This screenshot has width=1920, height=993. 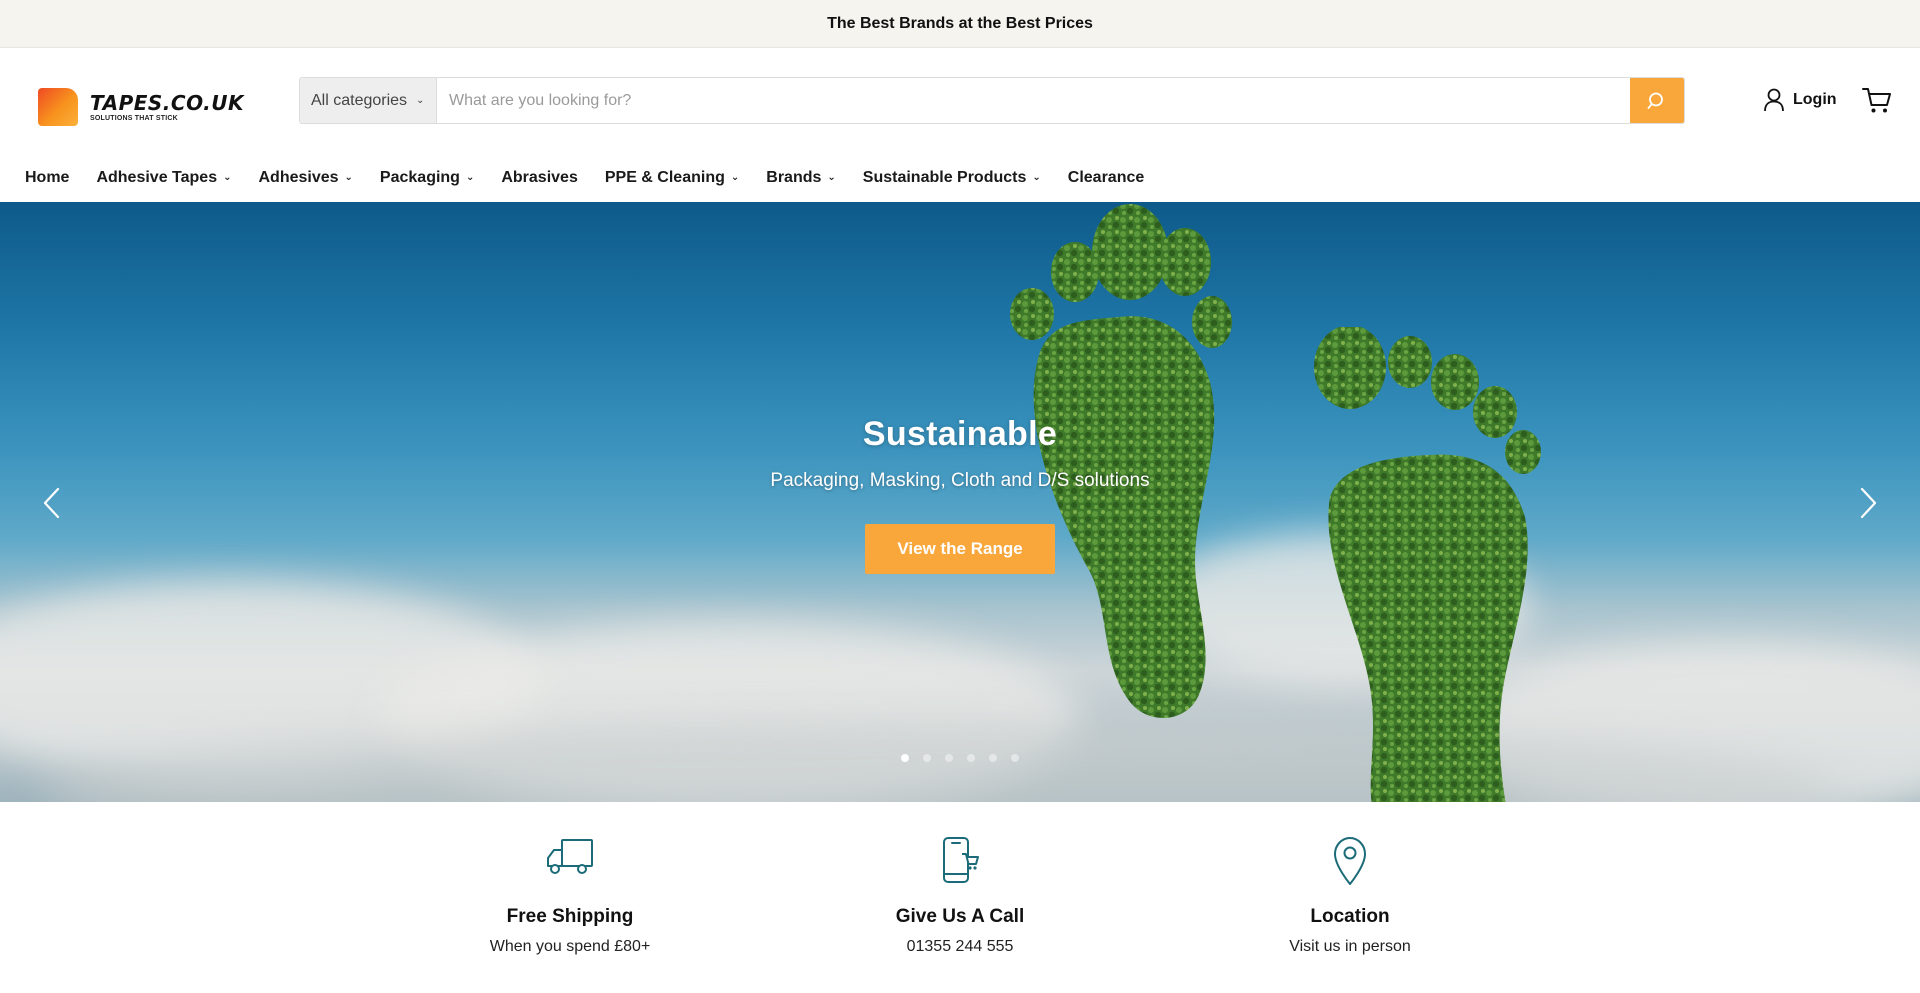 I want to click on map-pin-icon, so click(x=1350, y=861).